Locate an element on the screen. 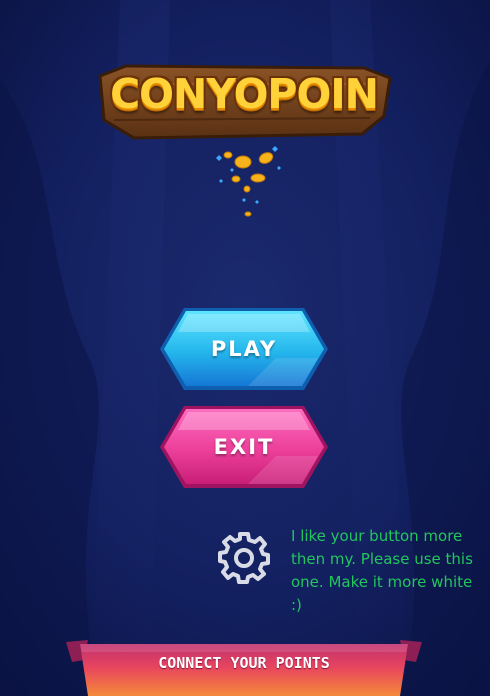 This screenshot has width=490, height=696. coin-burst-icon is located at coordinates (248, 181).